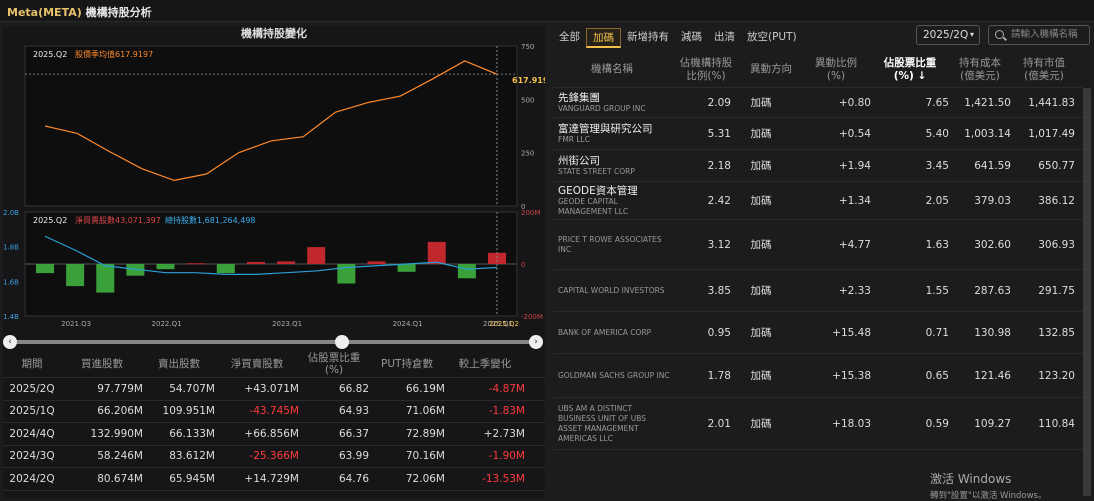  Describe the element at coordinates (118, 220) in the screenshot. I see `net-shares-legend: 淨買賣股數43,071,397` at that location.